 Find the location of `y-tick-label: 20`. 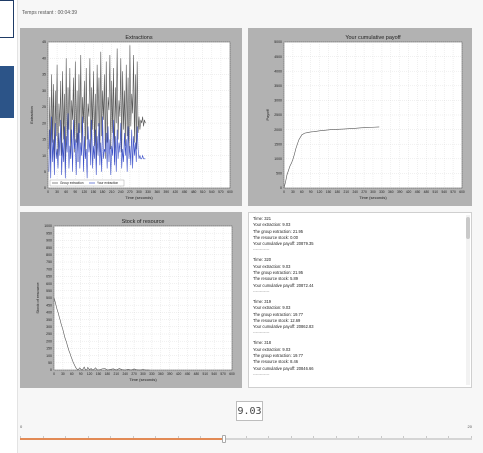

y-tick-label: 20 is located at coordinates (44, 123).